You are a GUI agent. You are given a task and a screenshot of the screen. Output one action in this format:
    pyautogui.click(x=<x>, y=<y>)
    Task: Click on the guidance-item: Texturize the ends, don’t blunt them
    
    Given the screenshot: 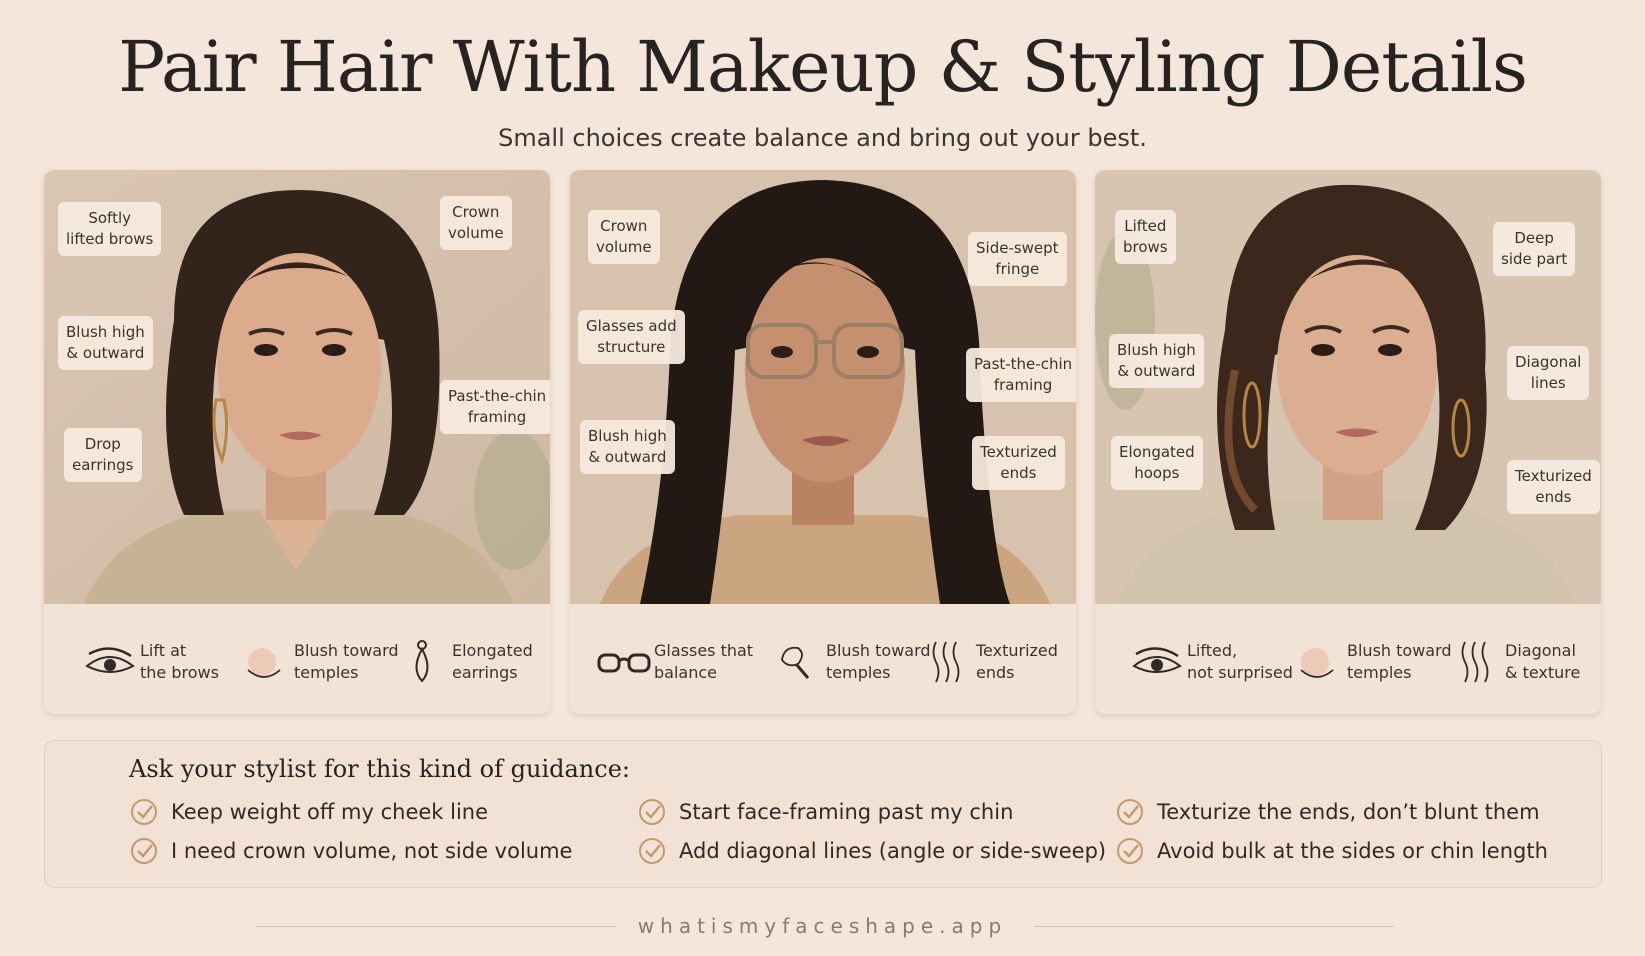 What is the action you would take?
    pyautogui.click(x=1327, y=812)
    